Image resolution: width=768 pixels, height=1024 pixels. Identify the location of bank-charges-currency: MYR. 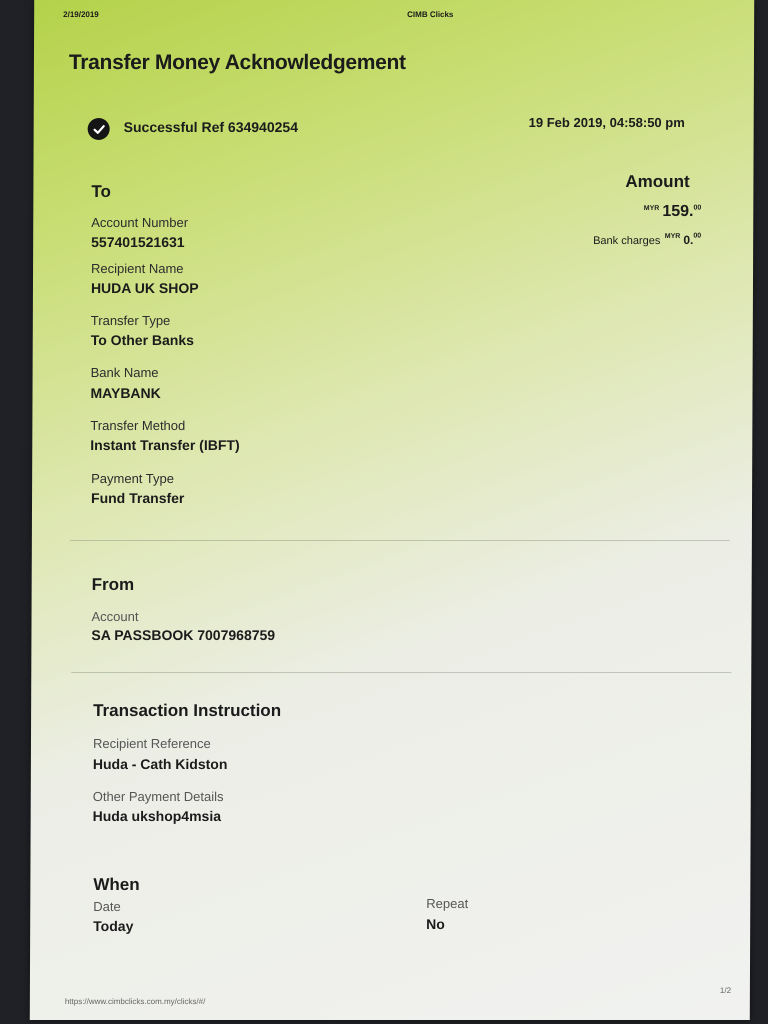
(672, 236).